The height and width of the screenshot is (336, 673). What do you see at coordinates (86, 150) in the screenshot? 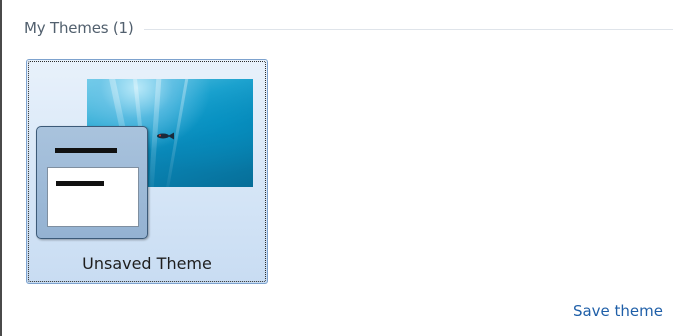
I see `window-titlebar-bar` at bounding box center [86, 150].